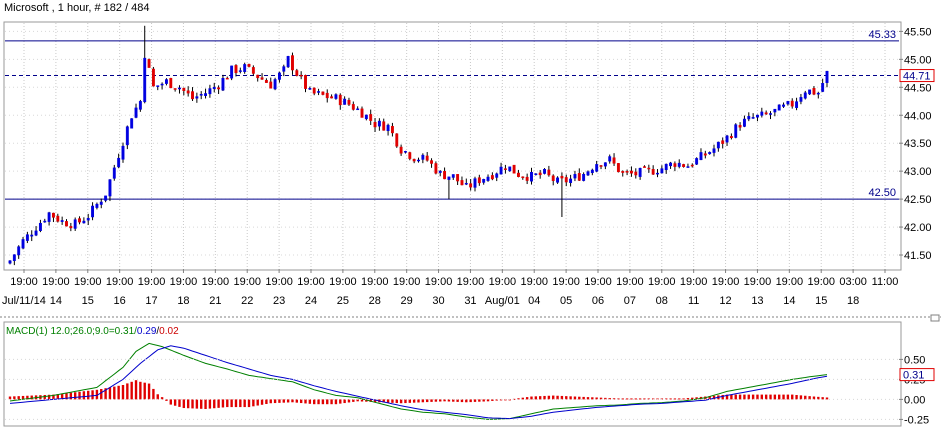 Image resolution: width=941 pixels, height=436 pixels. What do you see at coordinates (24, 301) in the screenshot?
I see `date-tick-label: Jul/11/14` at bounding box center [24, 301].